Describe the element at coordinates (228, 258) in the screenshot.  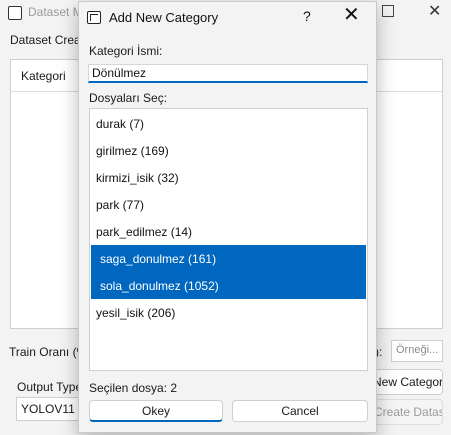
I see `file-list-item-selected: saga_donulmez (161)` at that location.